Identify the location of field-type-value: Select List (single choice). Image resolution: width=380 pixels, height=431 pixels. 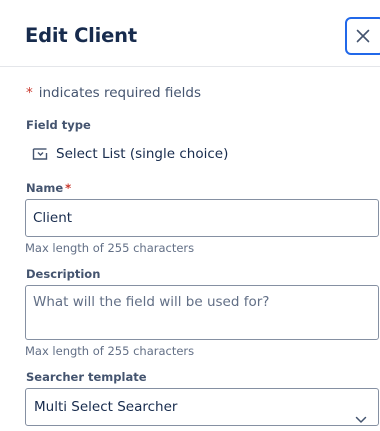
(130, 154).